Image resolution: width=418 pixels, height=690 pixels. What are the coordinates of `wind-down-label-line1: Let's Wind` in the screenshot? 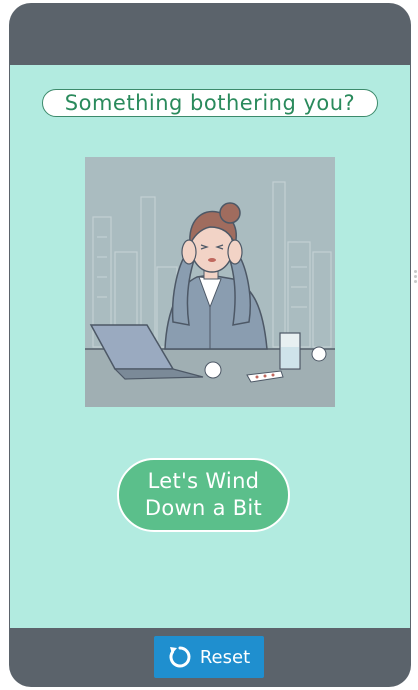 It's located at (203, 481).